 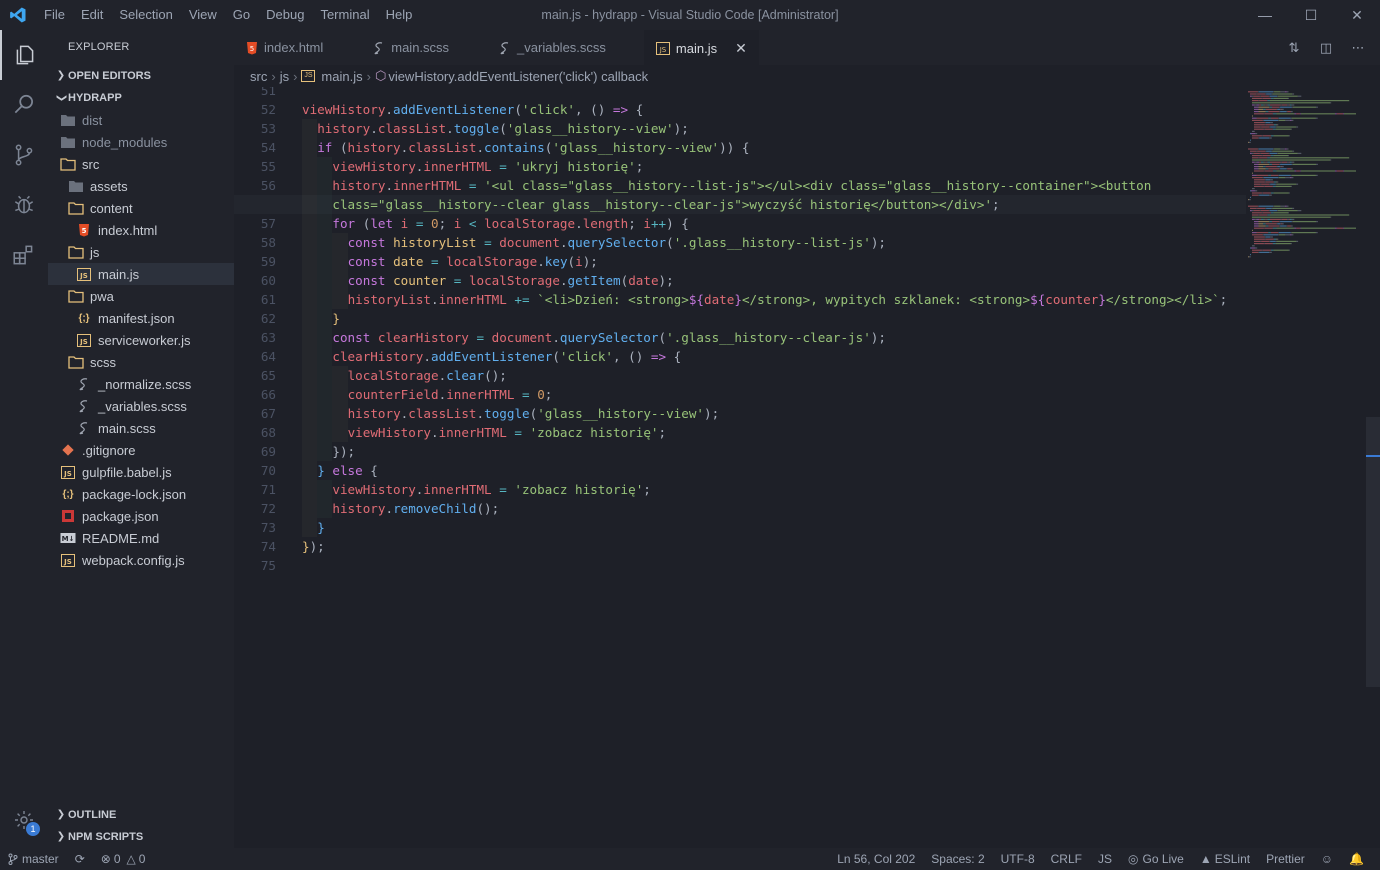 I want to click on code-line: 69});, so click(x=740, y=451).